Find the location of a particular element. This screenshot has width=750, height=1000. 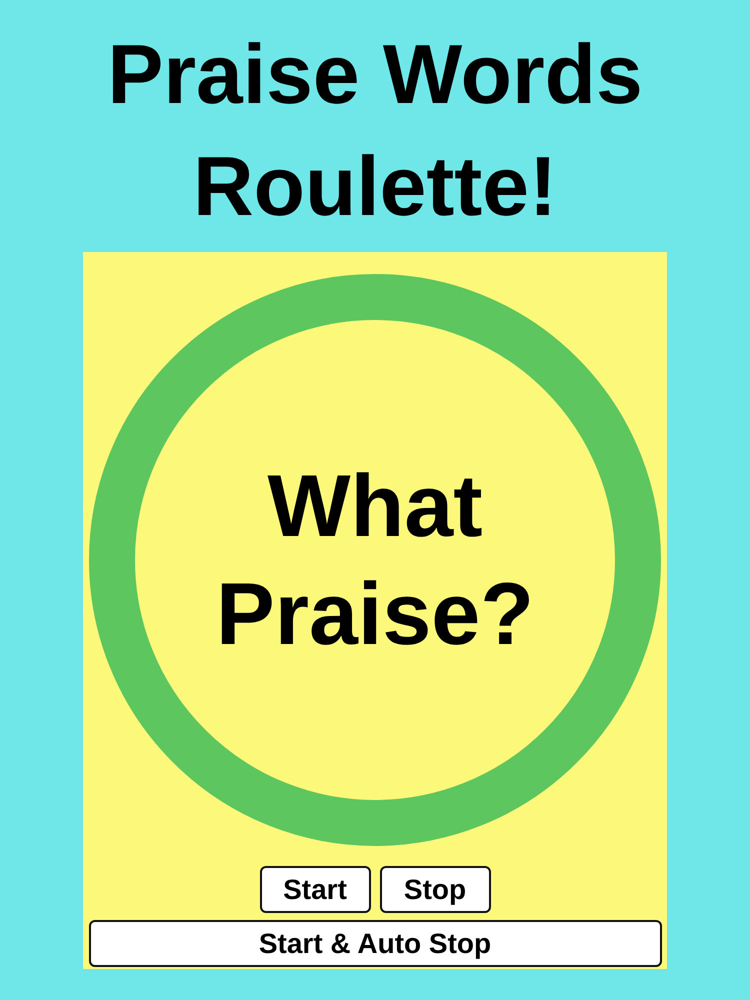

app-title: Praise Words Roulette! is located at coordinates (375, 130).